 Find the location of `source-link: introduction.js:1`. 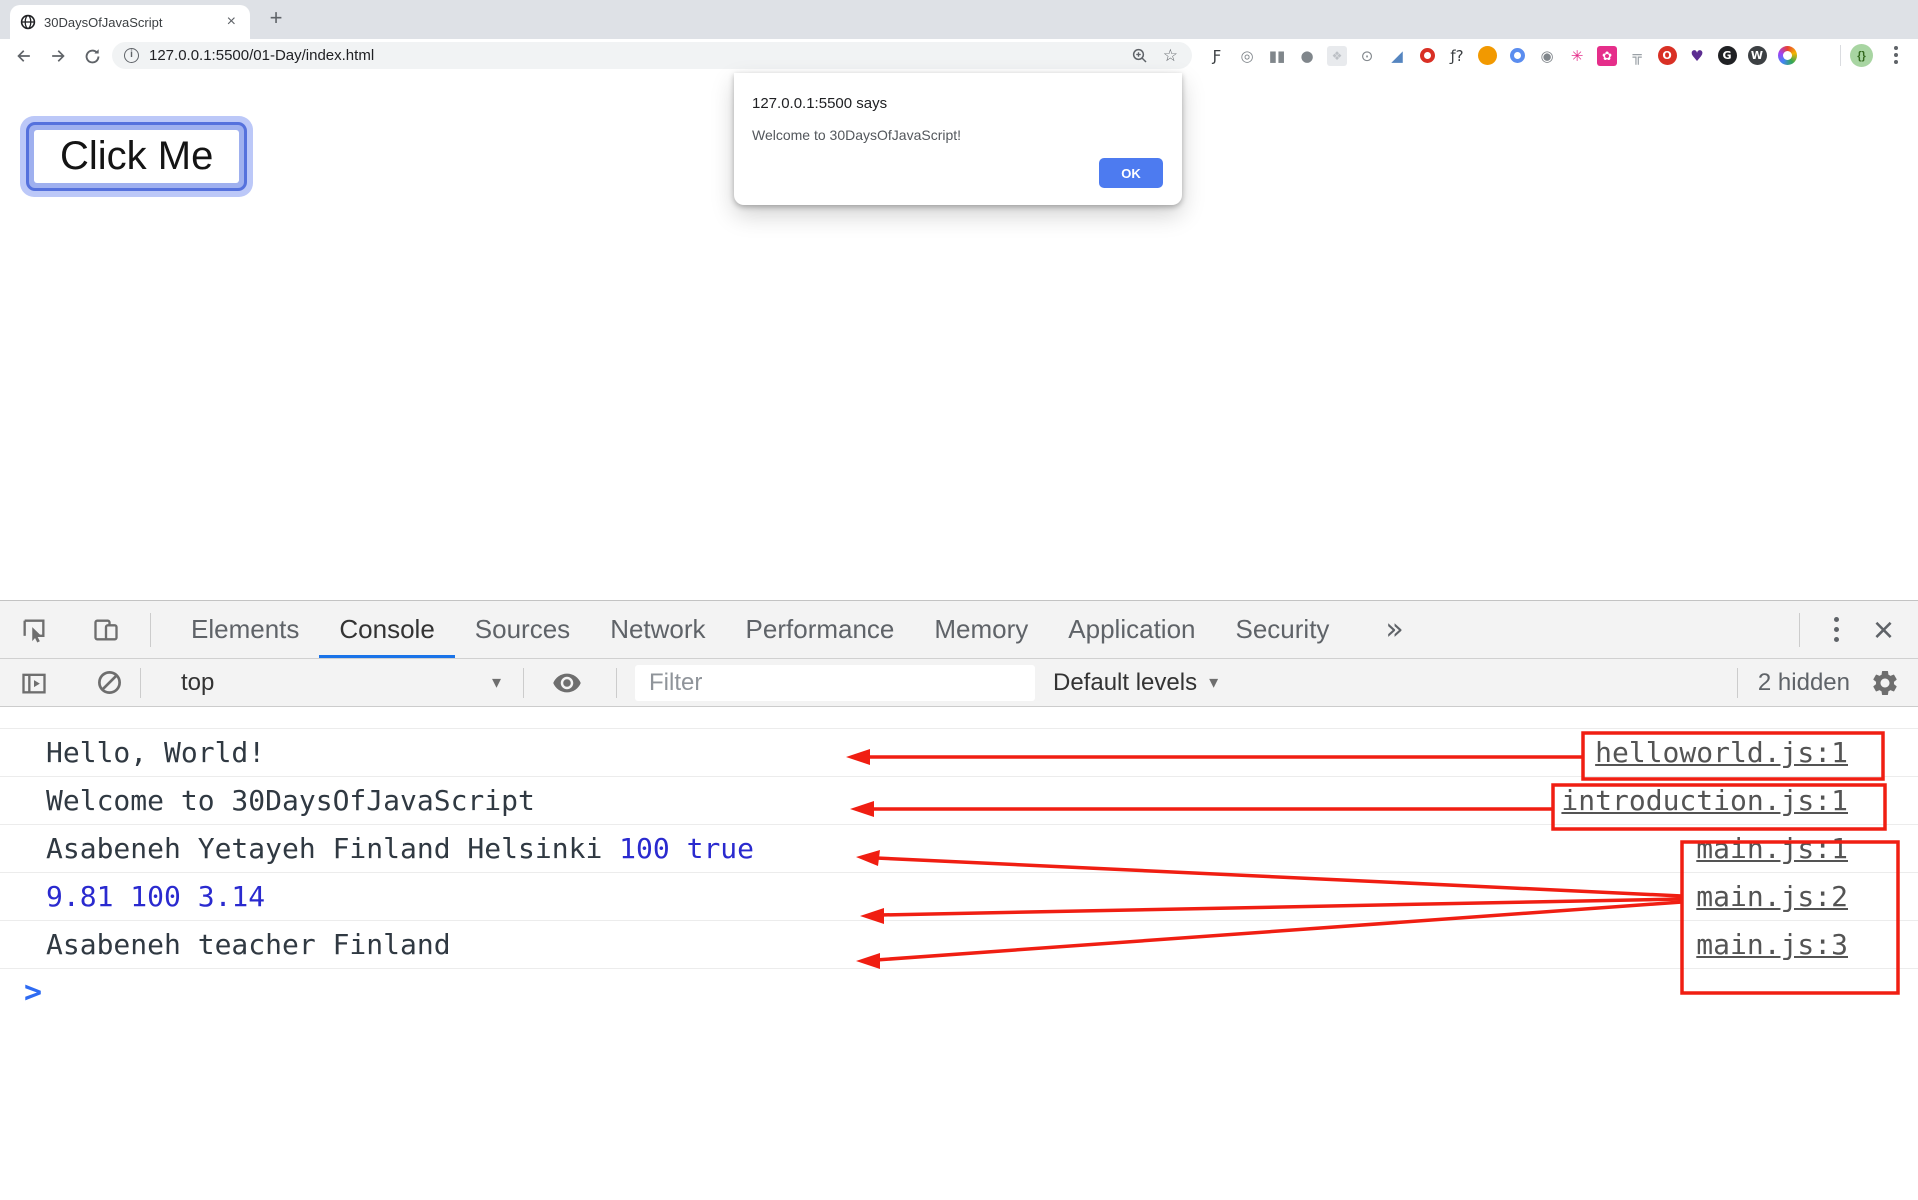

source-link: introduction.js:1 is located at coordinates (1704, 801).